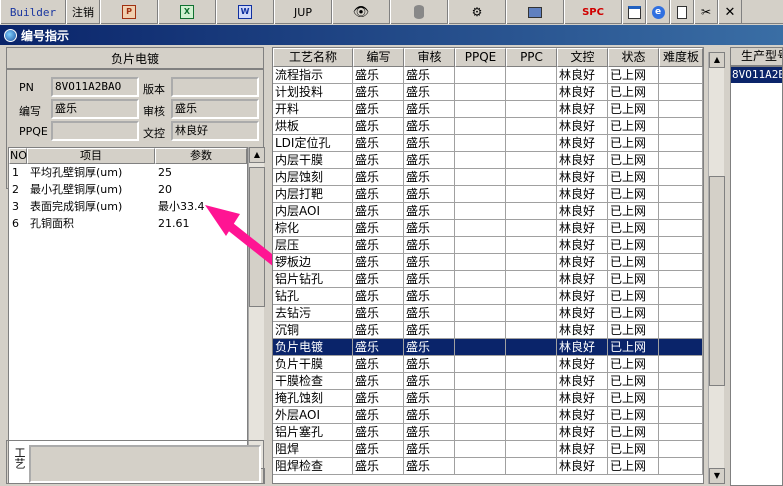 The image size is (783, 486). Describe the element at coordinates (717, 281) in the screenshot. I see `scroll-thumb` at that location.